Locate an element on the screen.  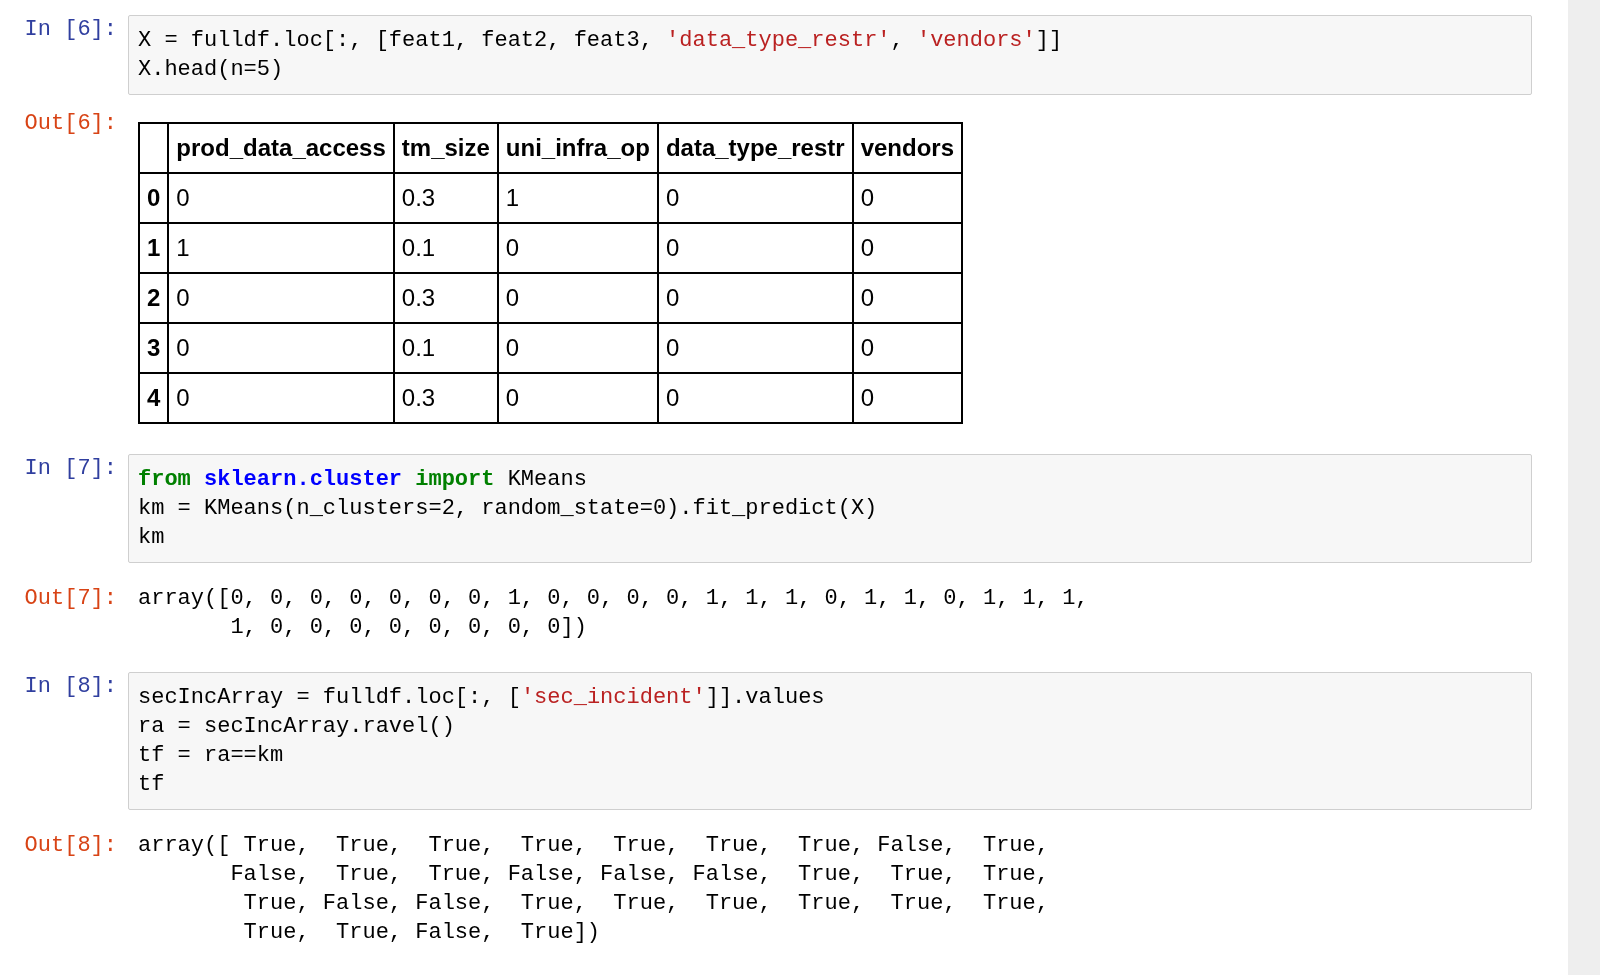
row-index: 3 is located at coordinates (154, 348).